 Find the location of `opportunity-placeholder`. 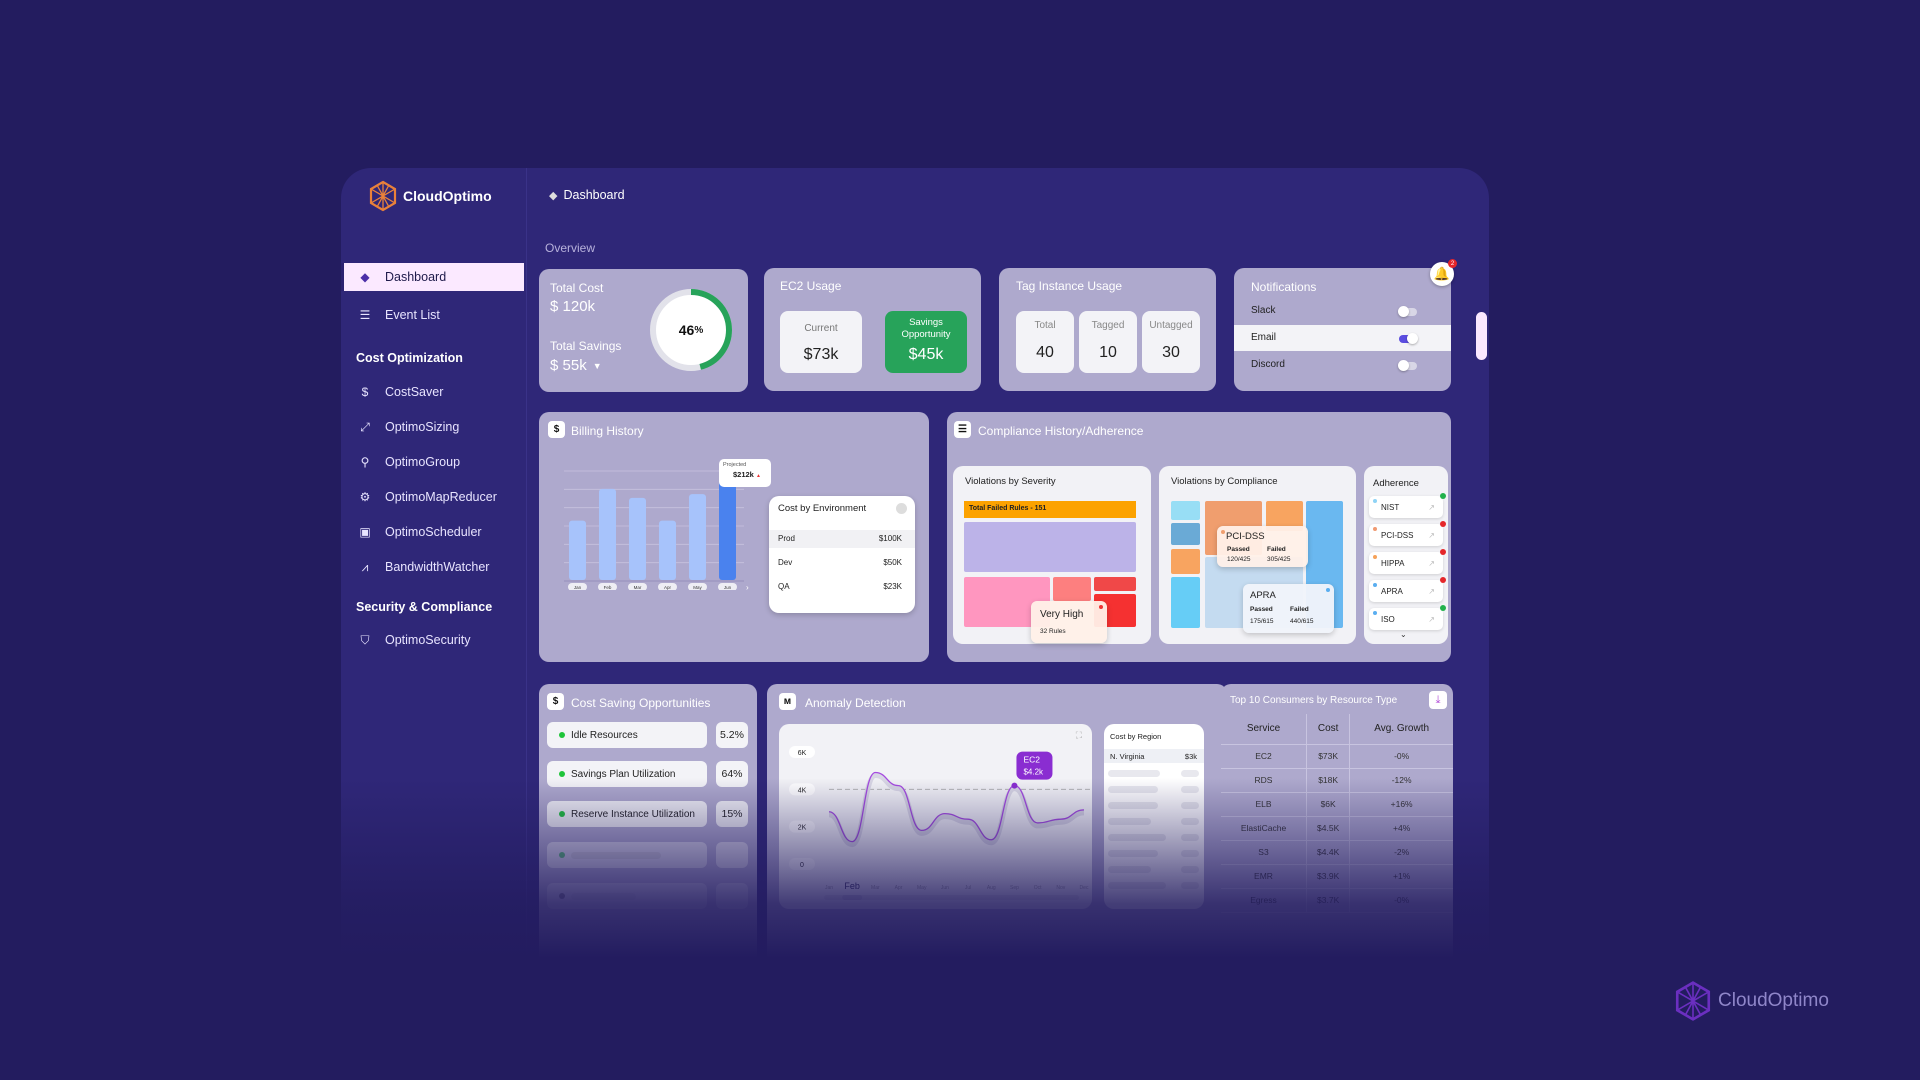

opportunity-placeholder is located at coordinates (627, 896).